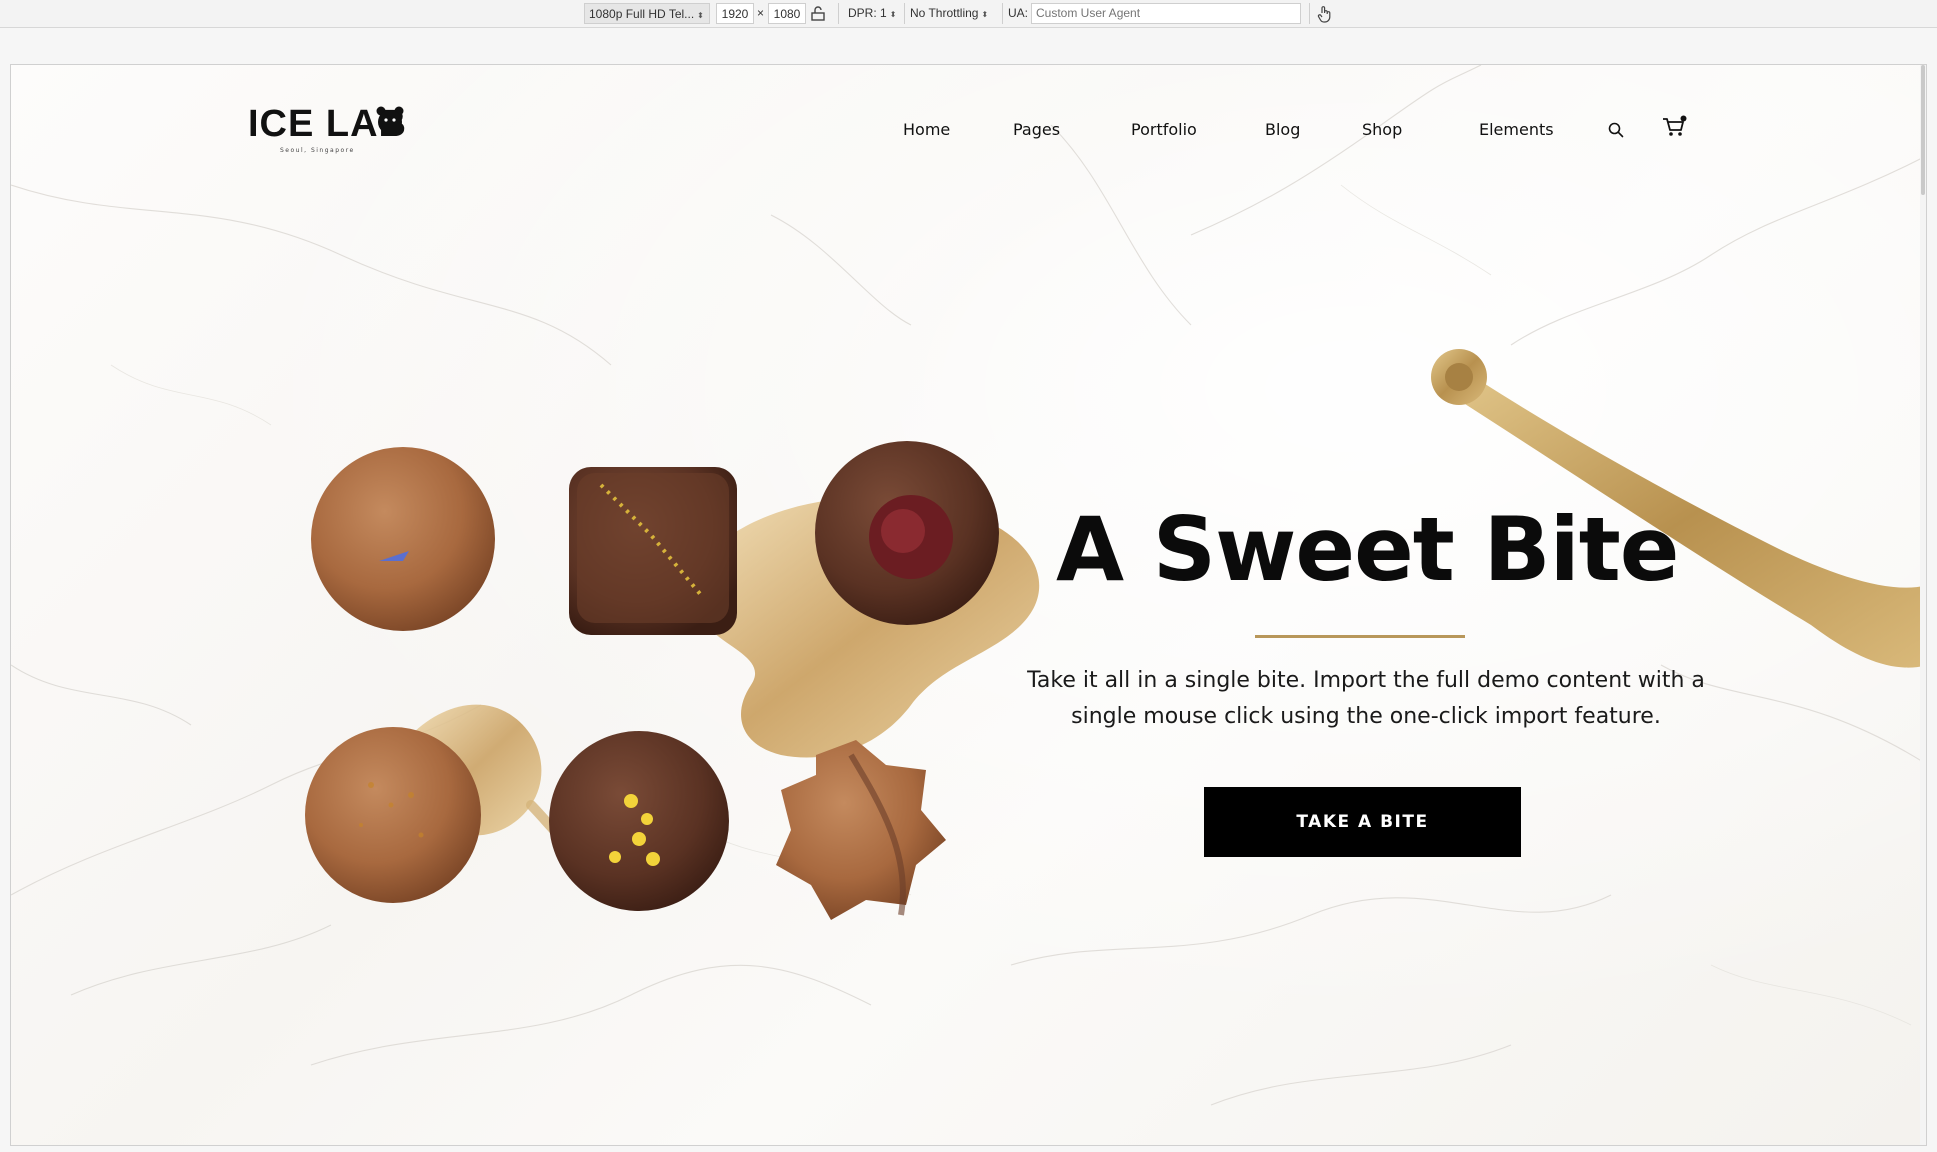  What do you see at coordinates (1382, 129) in the screenshot?
I see `nav-shop: Shop` at bounding box center [1382, 129].